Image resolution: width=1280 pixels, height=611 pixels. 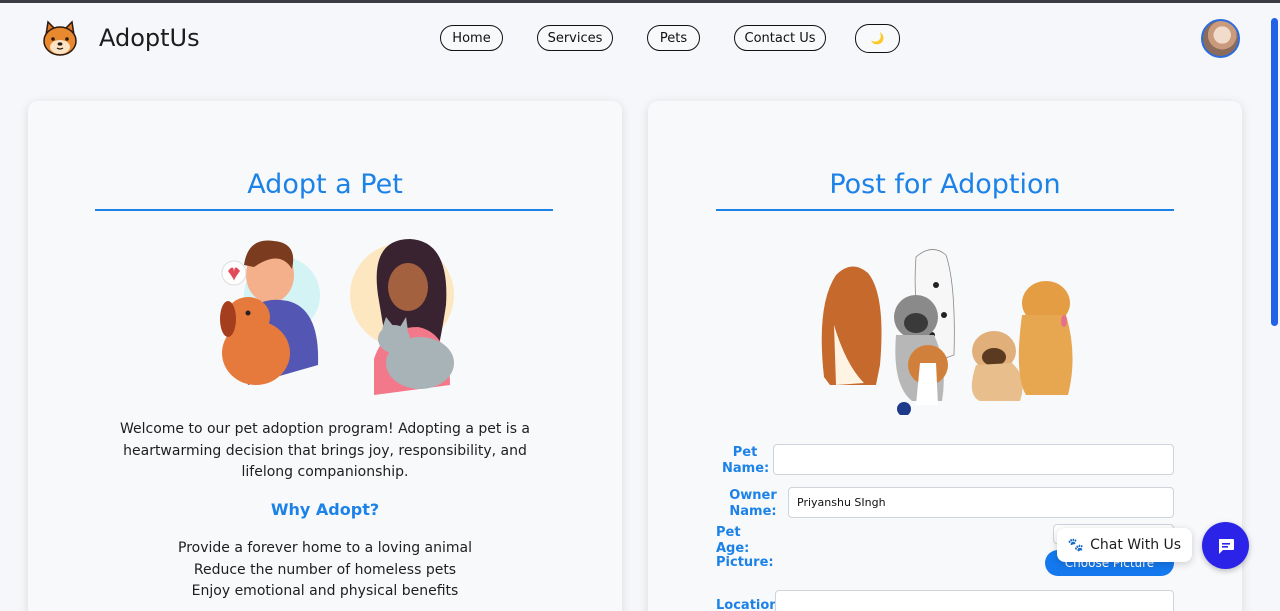 I want to click on pet-name-input, so click(x=973, y=459).